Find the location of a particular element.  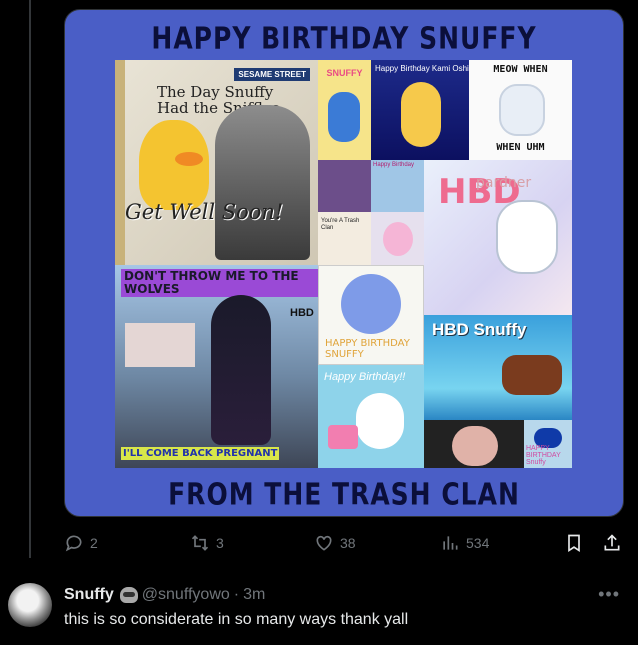

horse-figure is located at coordinates (532, 375).